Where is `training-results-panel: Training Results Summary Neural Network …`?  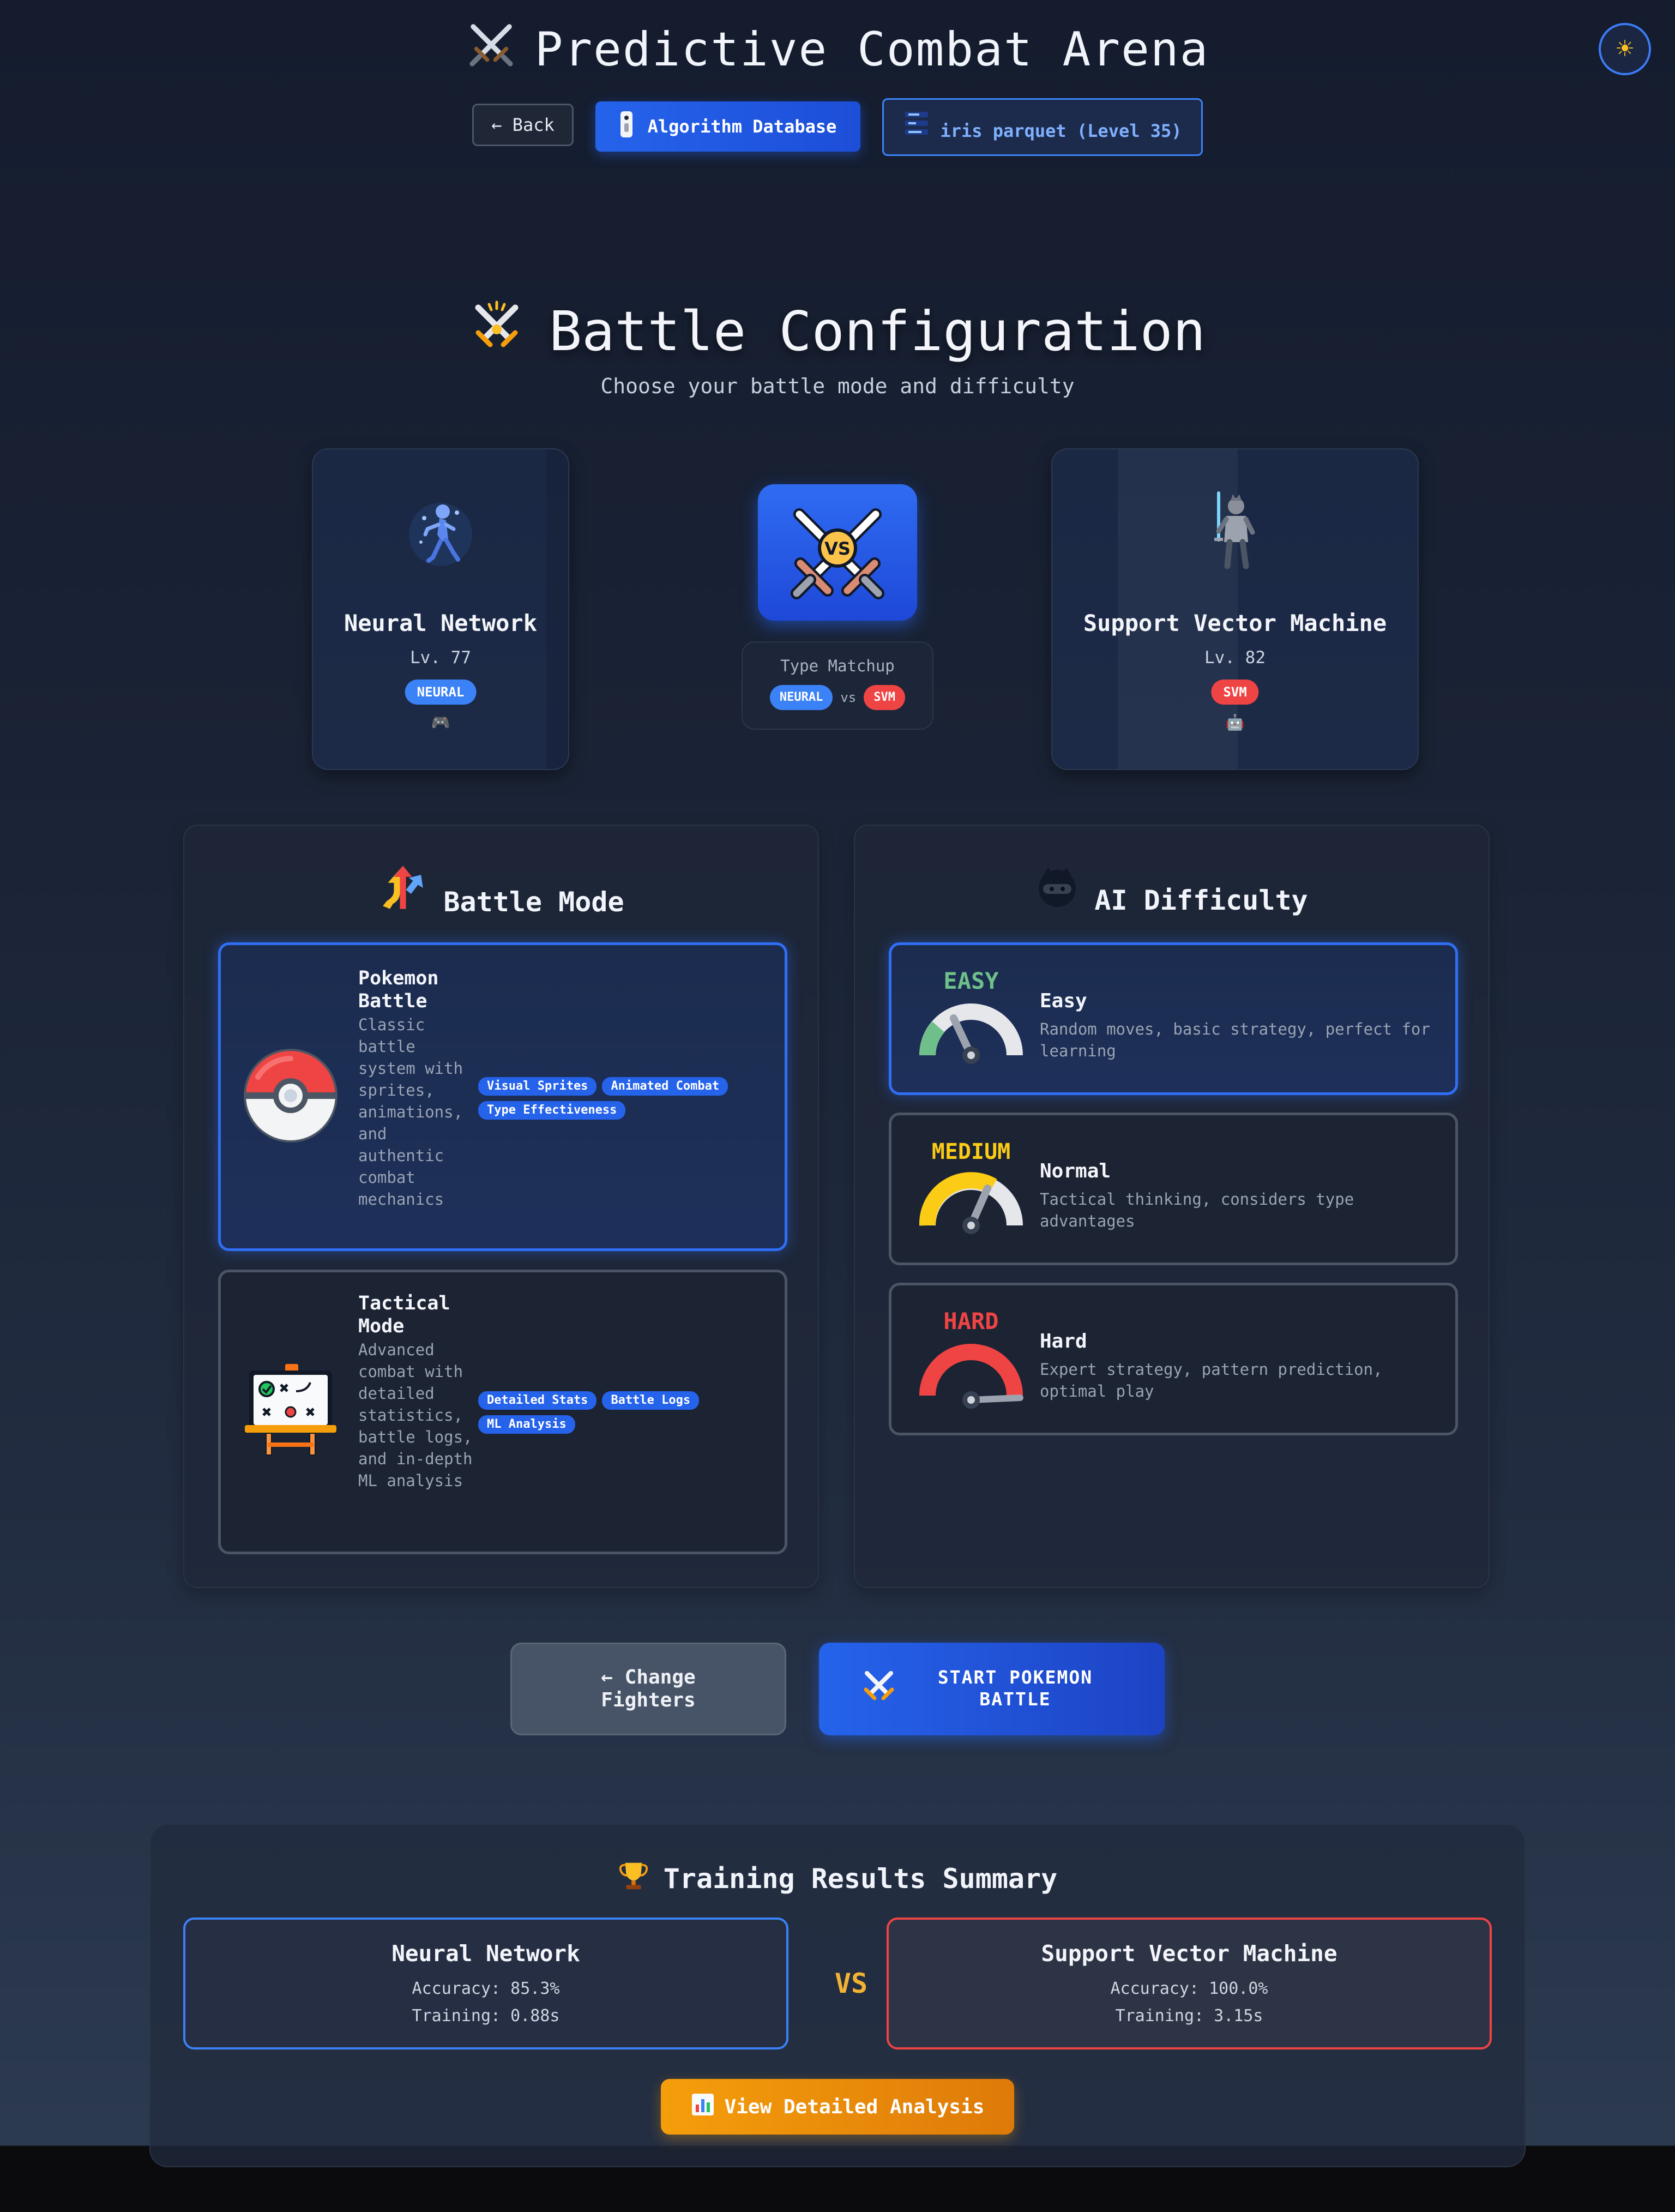
training-results-panel: Training Results Summary Neural Network … is located at coordinates (837, 1995).